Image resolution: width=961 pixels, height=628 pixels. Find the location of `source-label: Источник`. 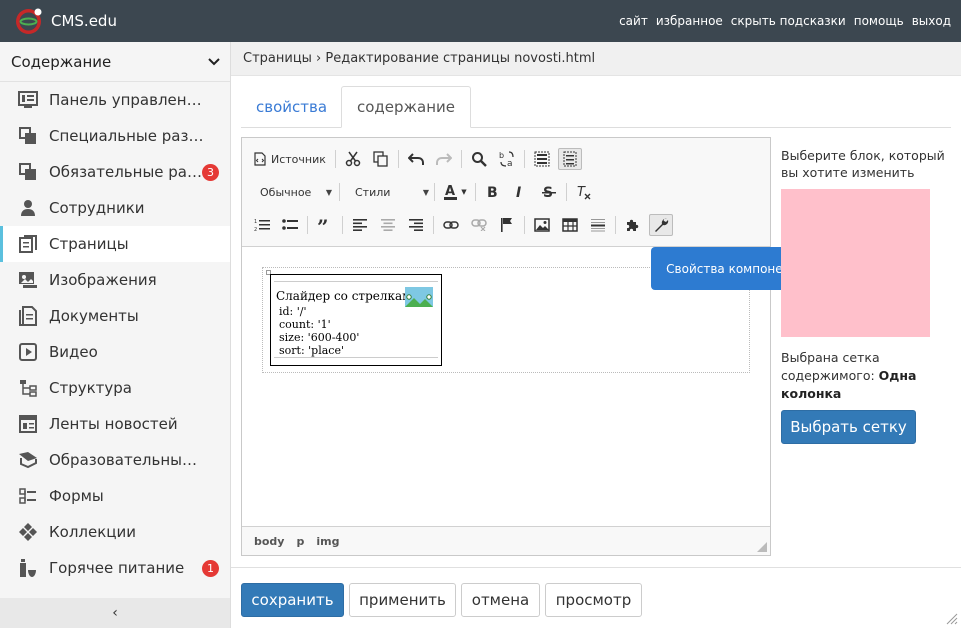

source-label: Источник is located at coordinates (298, 159).